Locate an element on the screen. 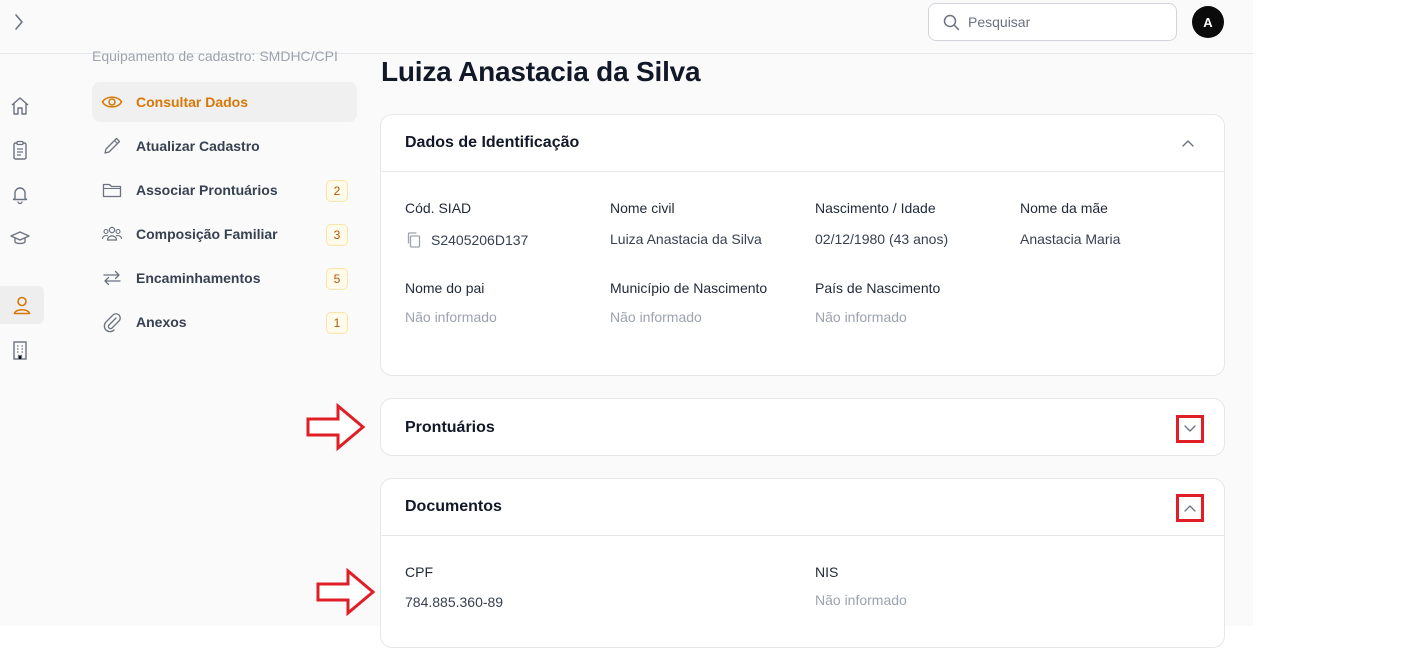 The height and width of the screenshot is (648, 1411). icon-rail is located at coordinates (22, 340).